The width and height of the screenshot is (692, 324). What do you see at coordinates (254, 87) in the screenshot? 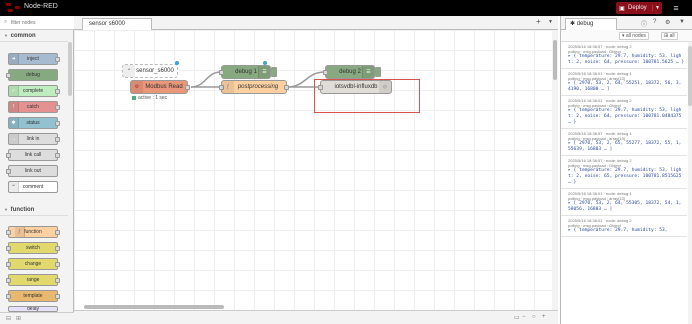
I see `flow-node-postprocessing: ƒ postprocessing` at bounding box center [254, 87].